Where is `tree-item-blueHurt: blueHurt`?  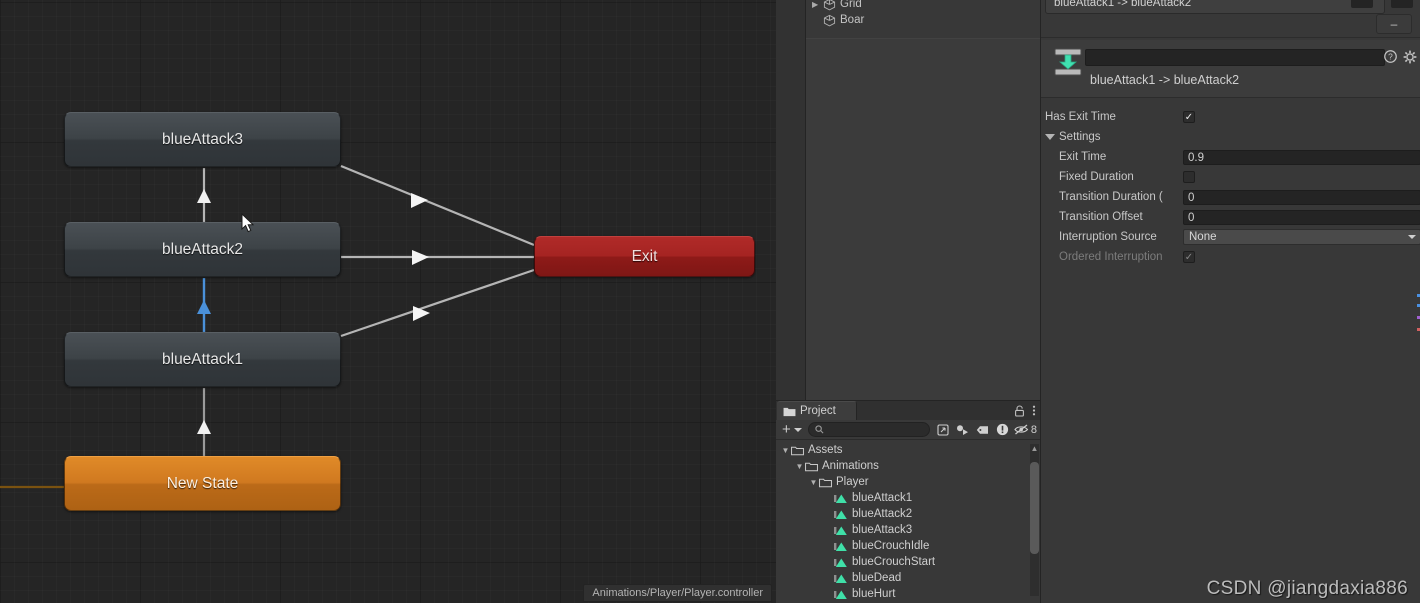 tree-item-blueHurt: blueHurt is located at coordinates (908, 594).